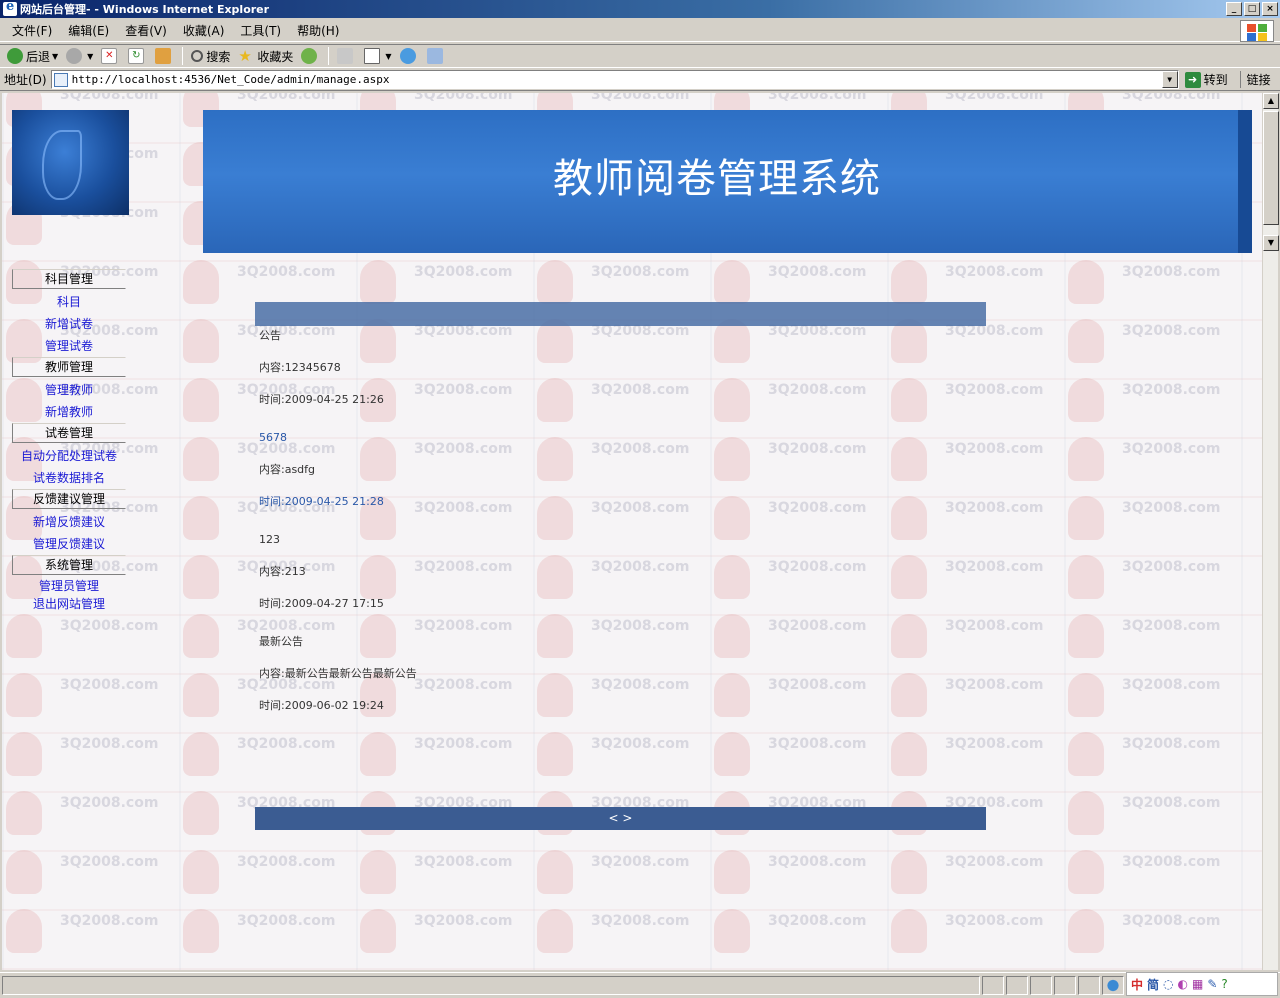 The width and height of the screenshot is (1280, 998). I want to click on edit-button: ▼, so click(377, 56).